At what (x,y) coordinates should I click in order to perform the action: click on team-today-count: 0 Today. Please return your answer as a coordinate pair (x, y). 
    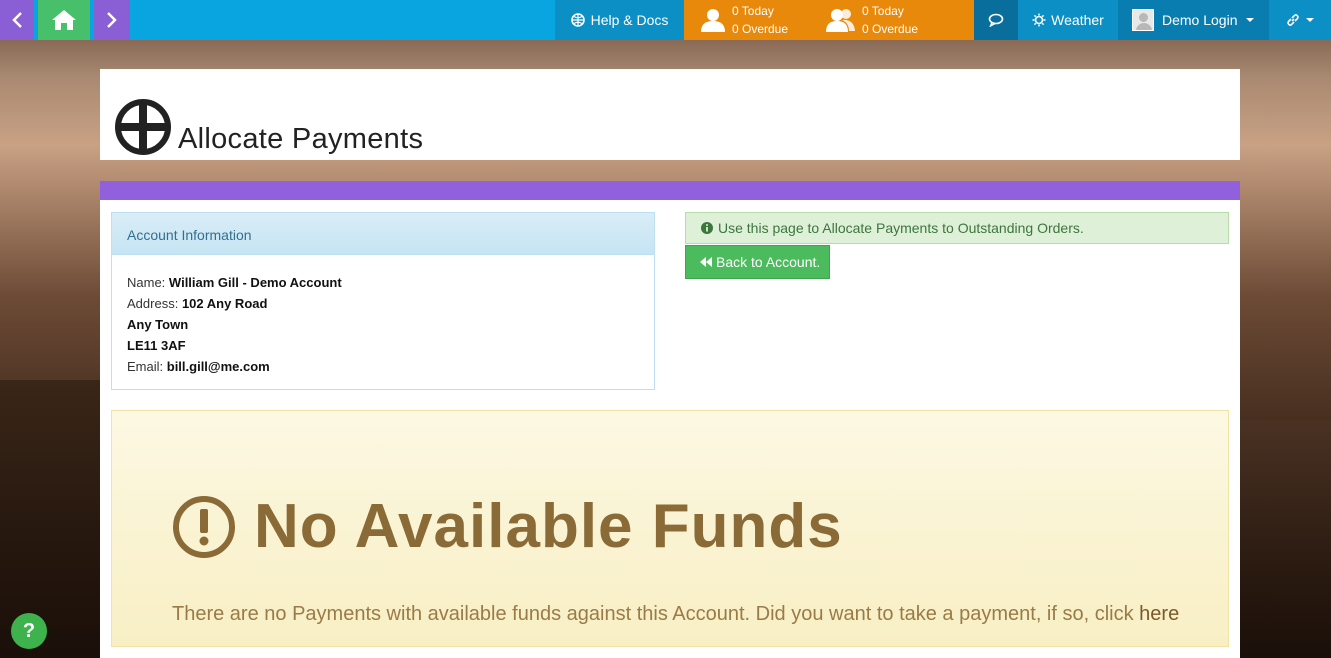
    Looking at the image, I should click on (883, 11).